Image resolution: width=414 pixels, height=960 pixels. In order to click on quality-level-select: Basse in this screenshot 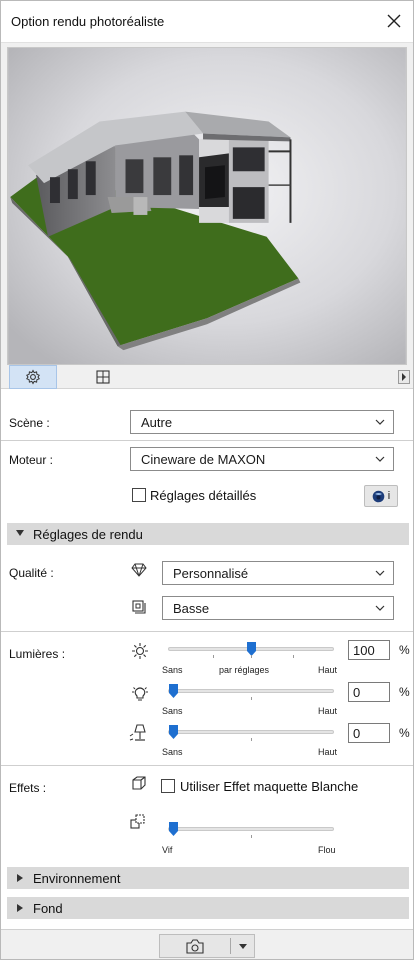, I will do `click(278, 608)`.